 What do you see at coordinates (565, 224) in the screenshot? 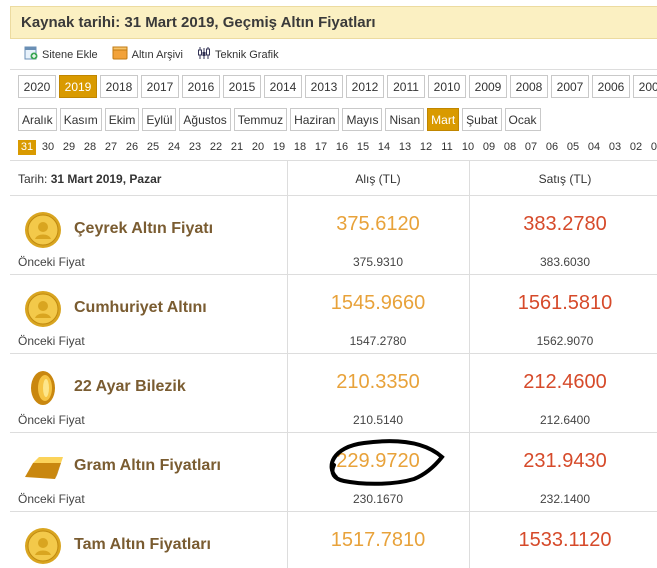
I see `sell-price: 383.2780` at bounding box center [565, 224].